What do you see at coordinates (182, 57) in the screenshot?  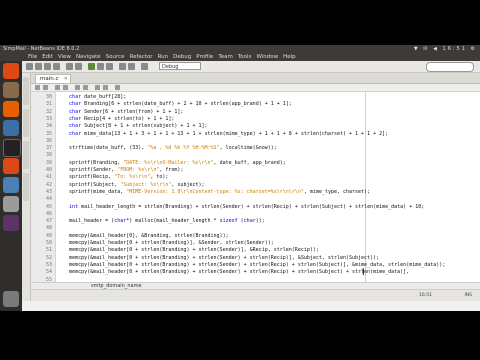 I see `menu-item-debug: Debug` at bounding box center [182, 57].